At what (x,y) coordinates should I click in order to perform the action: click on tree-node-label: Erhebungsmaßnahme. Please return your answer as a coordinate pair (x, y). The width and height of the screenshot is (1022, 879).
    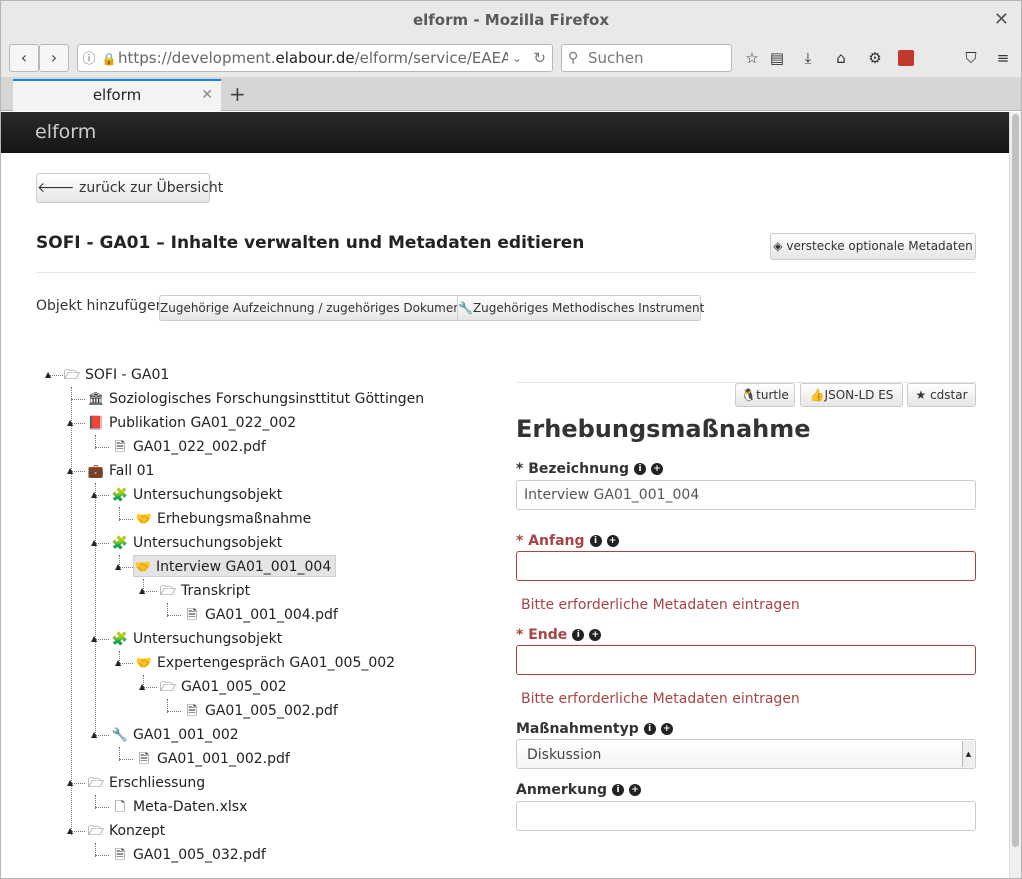
    Looking at the image, I should click on (234, 519).